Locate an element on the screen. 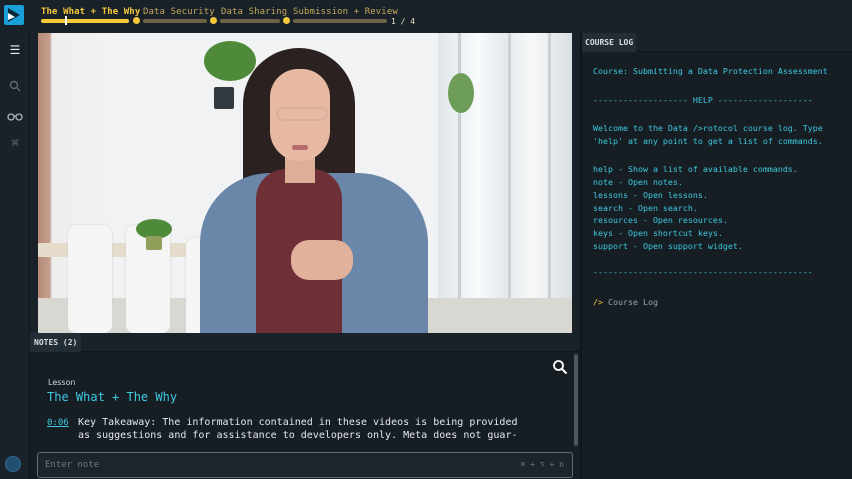  list-icon: ☰ is located at coordinates (15, 50).